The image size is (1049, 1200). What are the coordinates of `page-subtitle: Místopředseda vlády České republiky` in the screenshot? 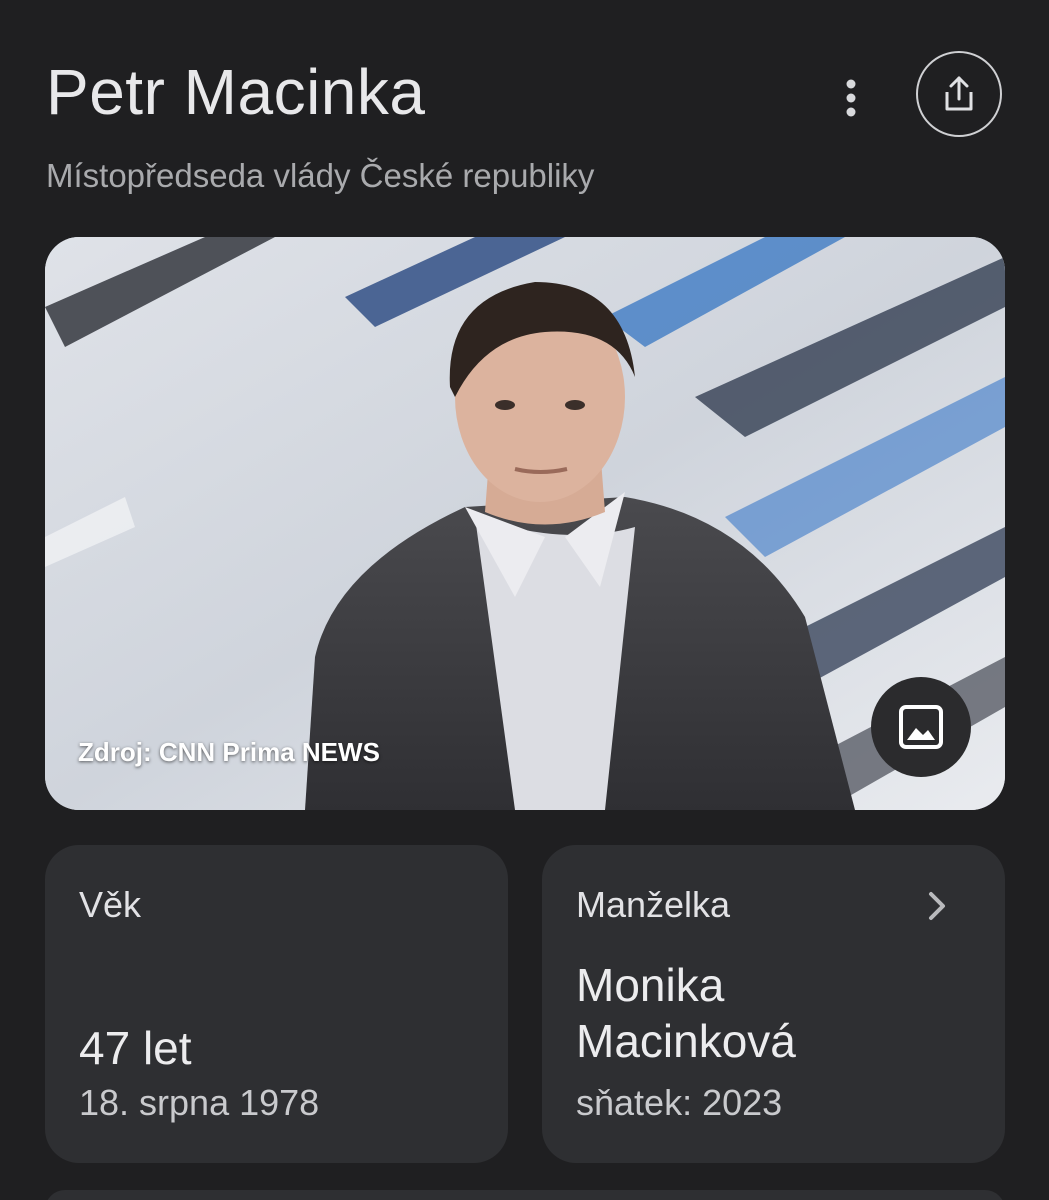 It's located at (320, 175).